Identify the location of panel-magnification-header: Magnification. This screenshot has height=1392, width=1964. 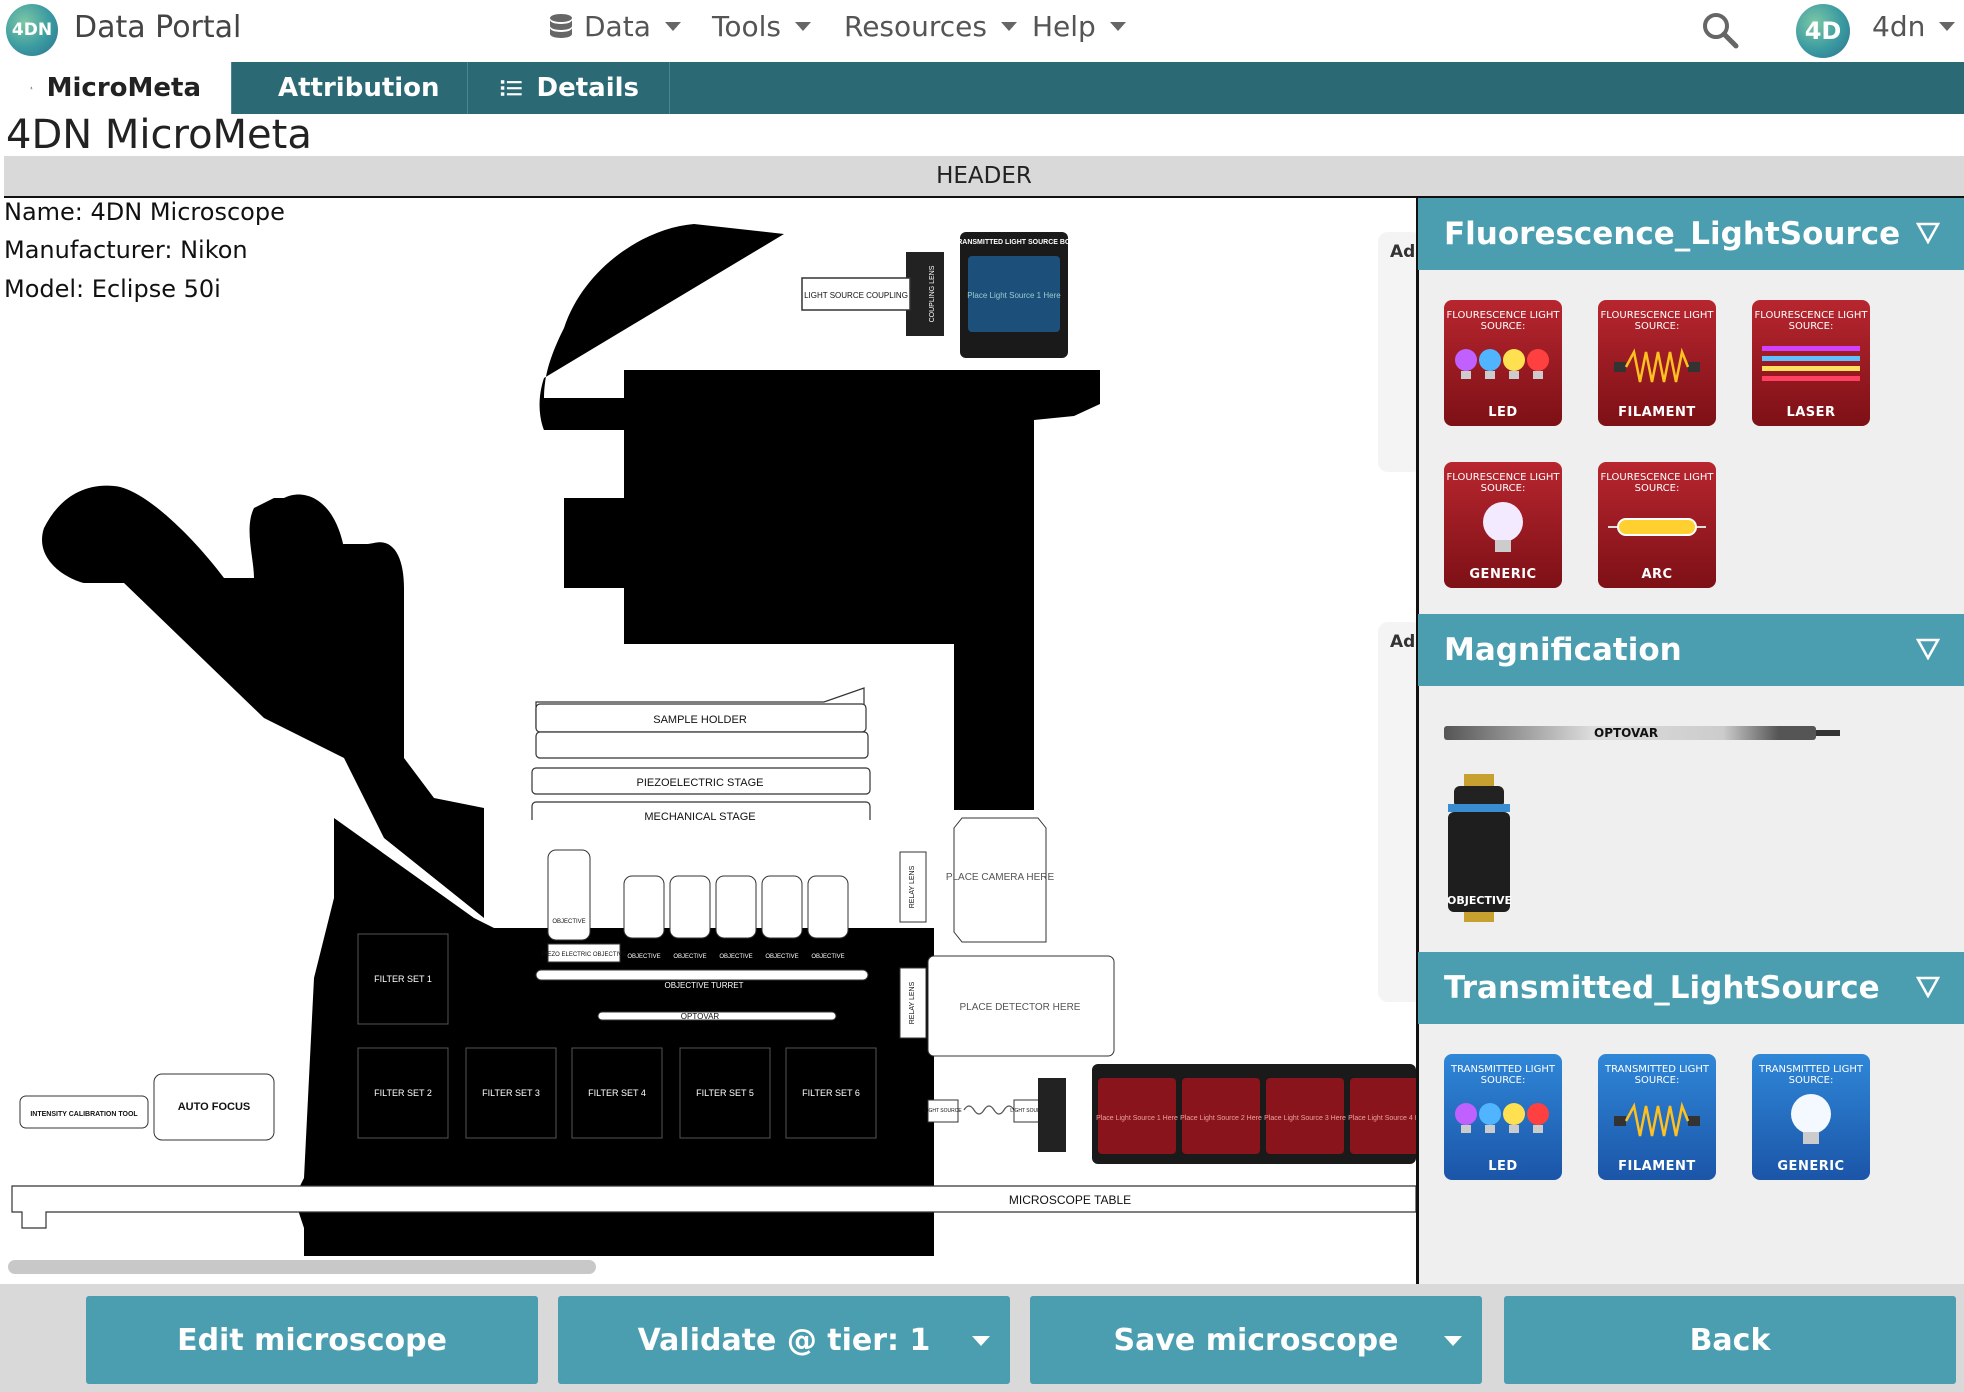
(1691, 650).